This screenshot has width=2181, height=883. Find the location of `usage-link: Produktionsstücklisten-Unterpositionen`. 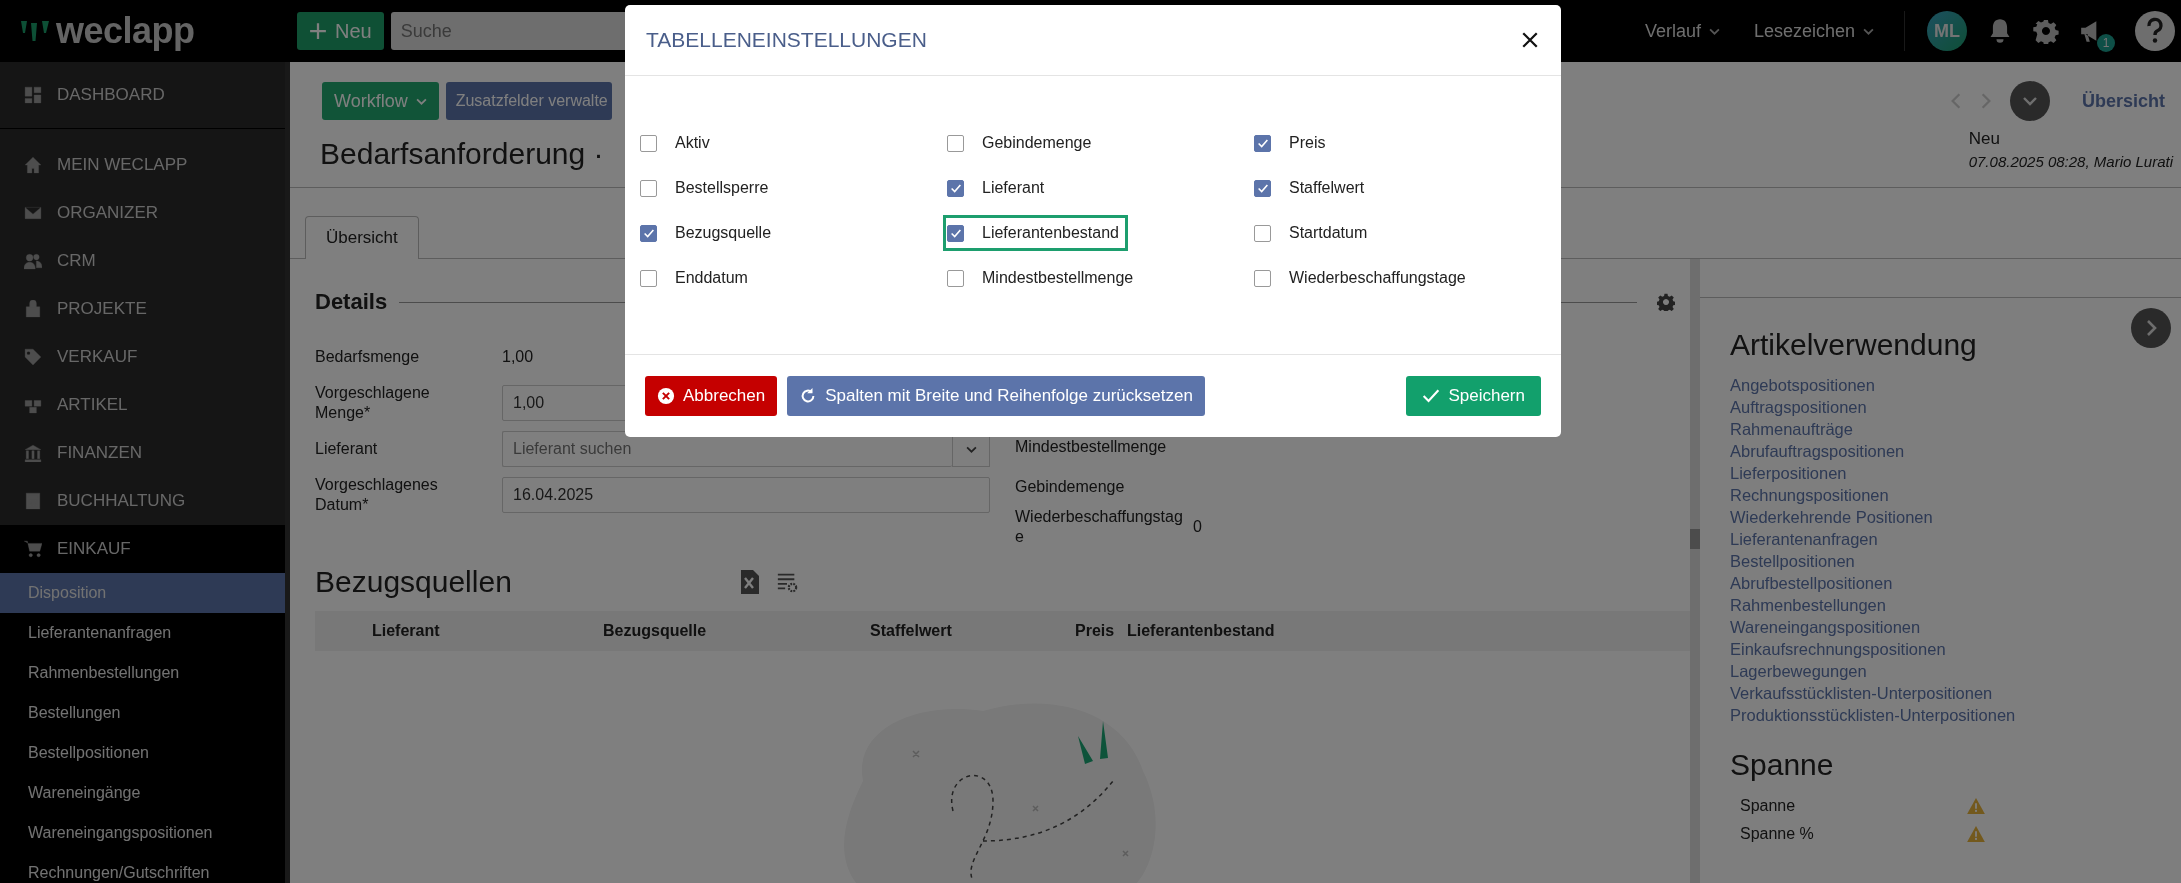

usage-link: Produktionsstücklisten-Unterpositionen is located at coordinates (1955, 715).